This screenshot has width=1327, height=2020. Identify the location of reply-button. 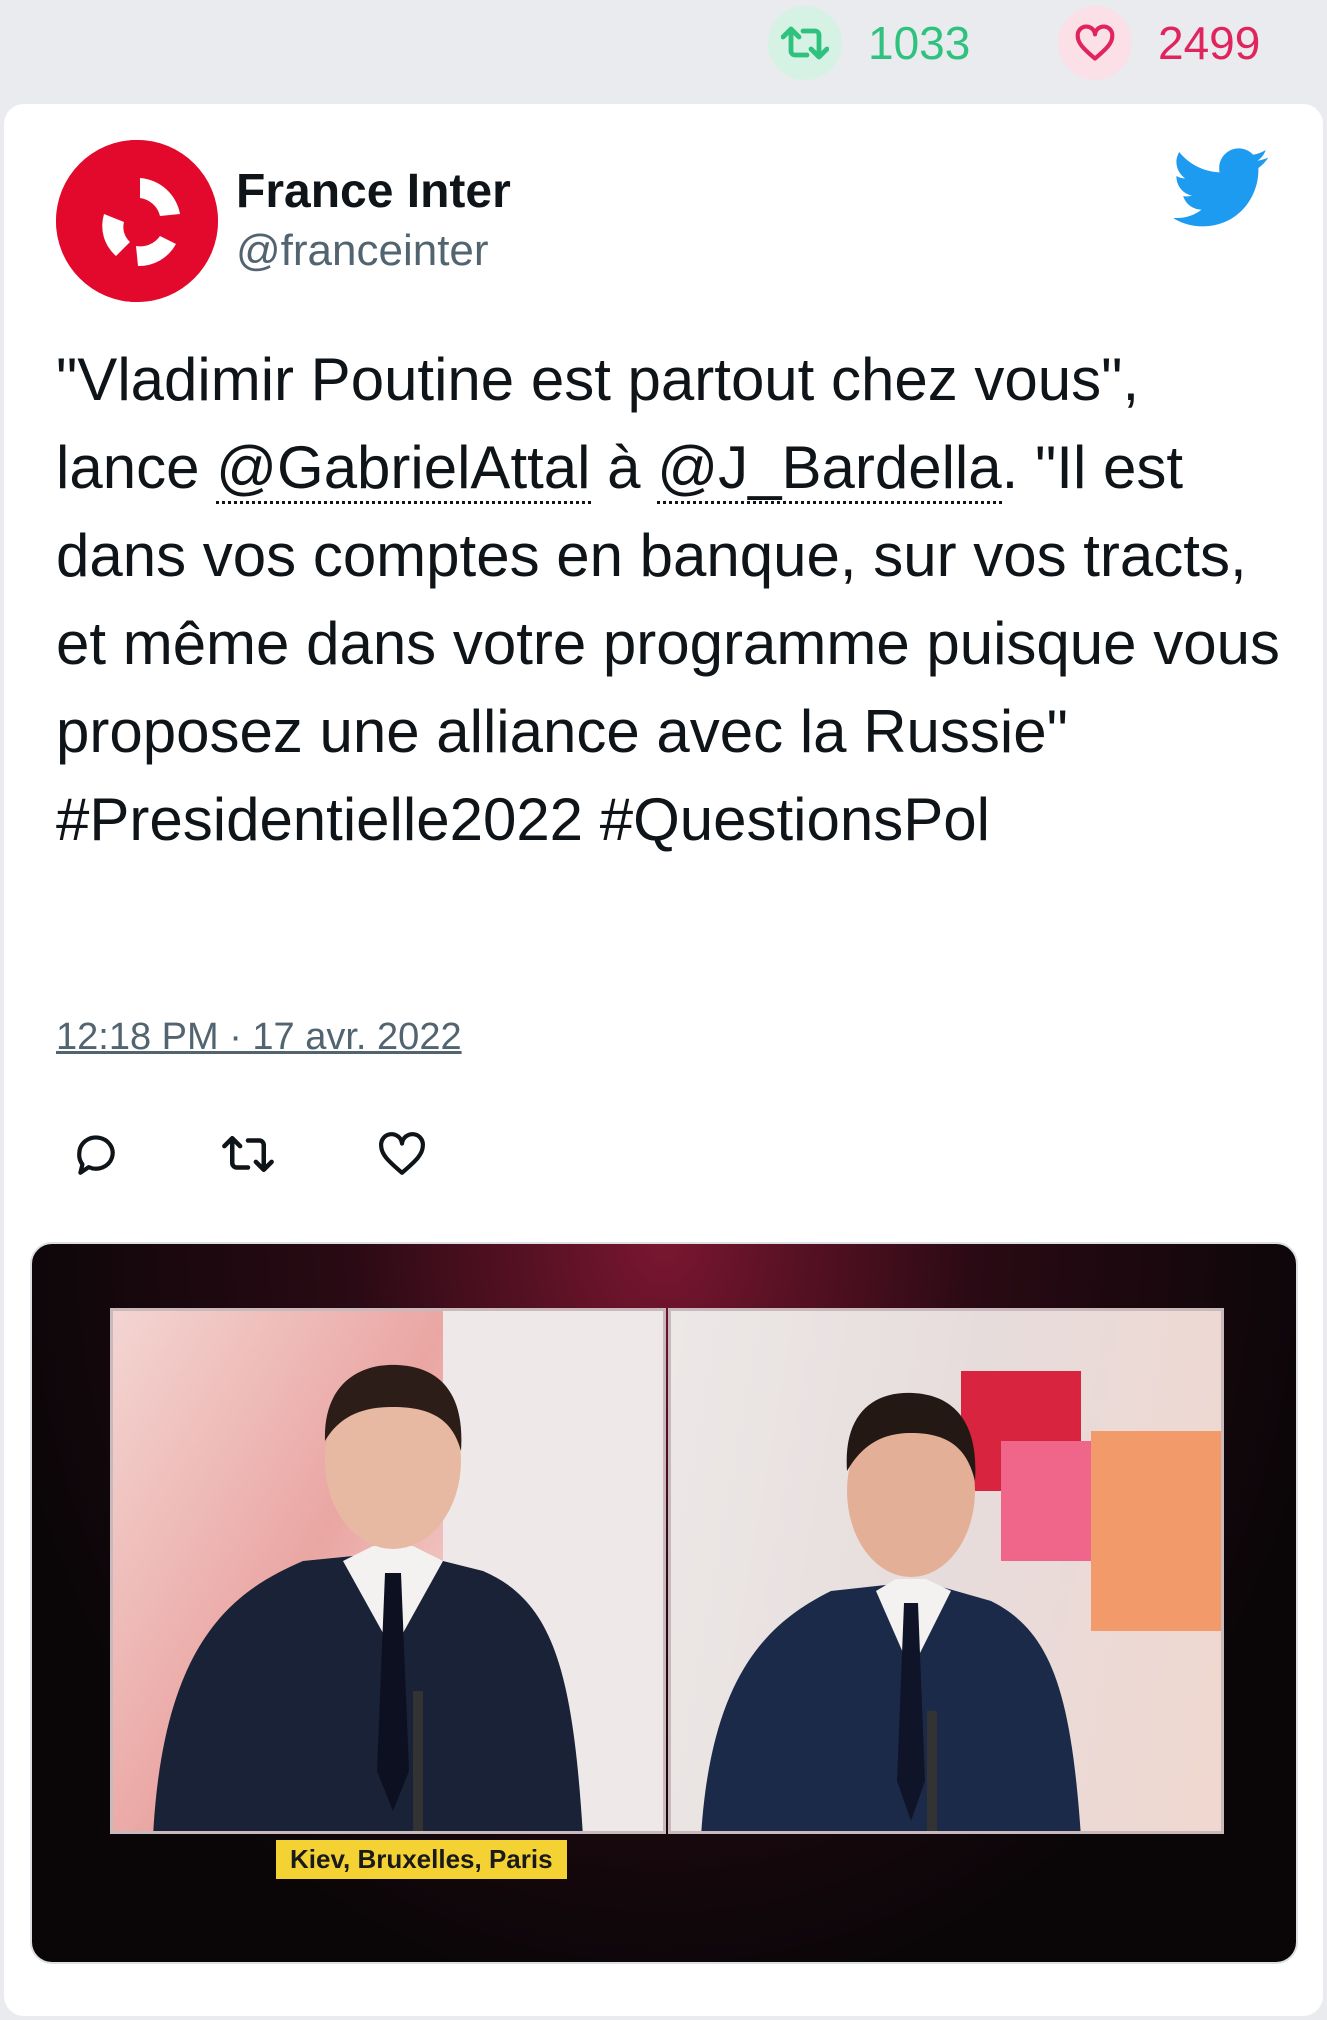
(96, 1154).